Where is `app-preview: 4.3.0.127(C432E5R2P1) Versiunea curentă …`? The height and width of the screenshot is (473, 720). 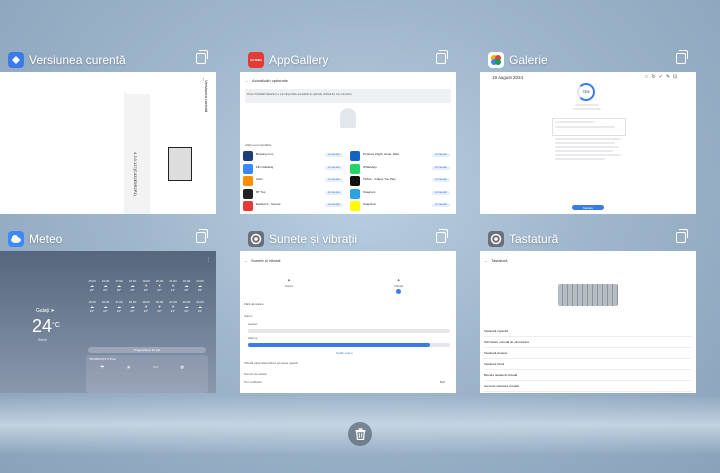 app-preview: 4.3.0.127(C432E5R2P1) Versiunea curentă … is located at coordinates (108, 143).